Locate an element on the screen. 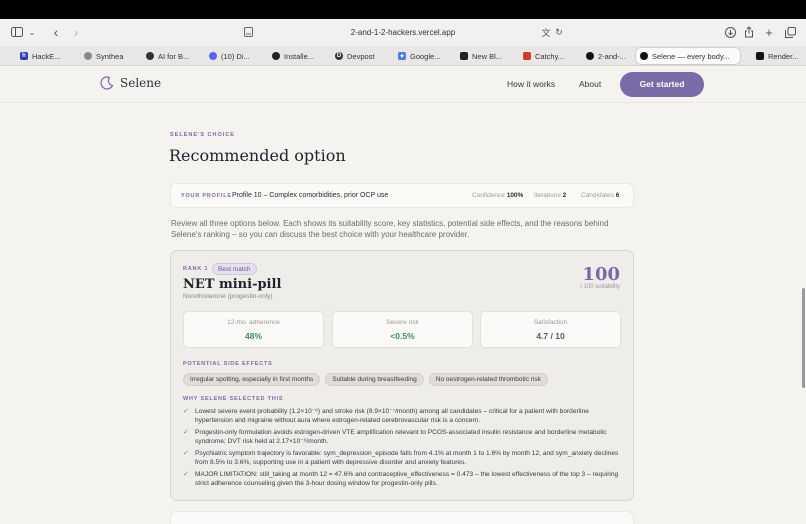  side-effects-title: POTENTIAL SIDE EFFECTS is located at coordinates (228, 364).